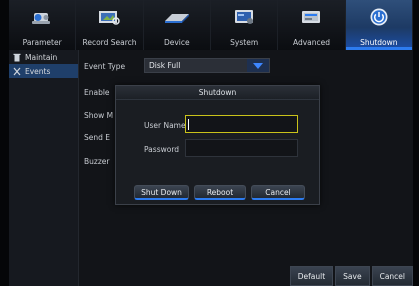 The width and height of the screenshot is (419, 286). I want to click on username-label: User Name, so click(165, 125).